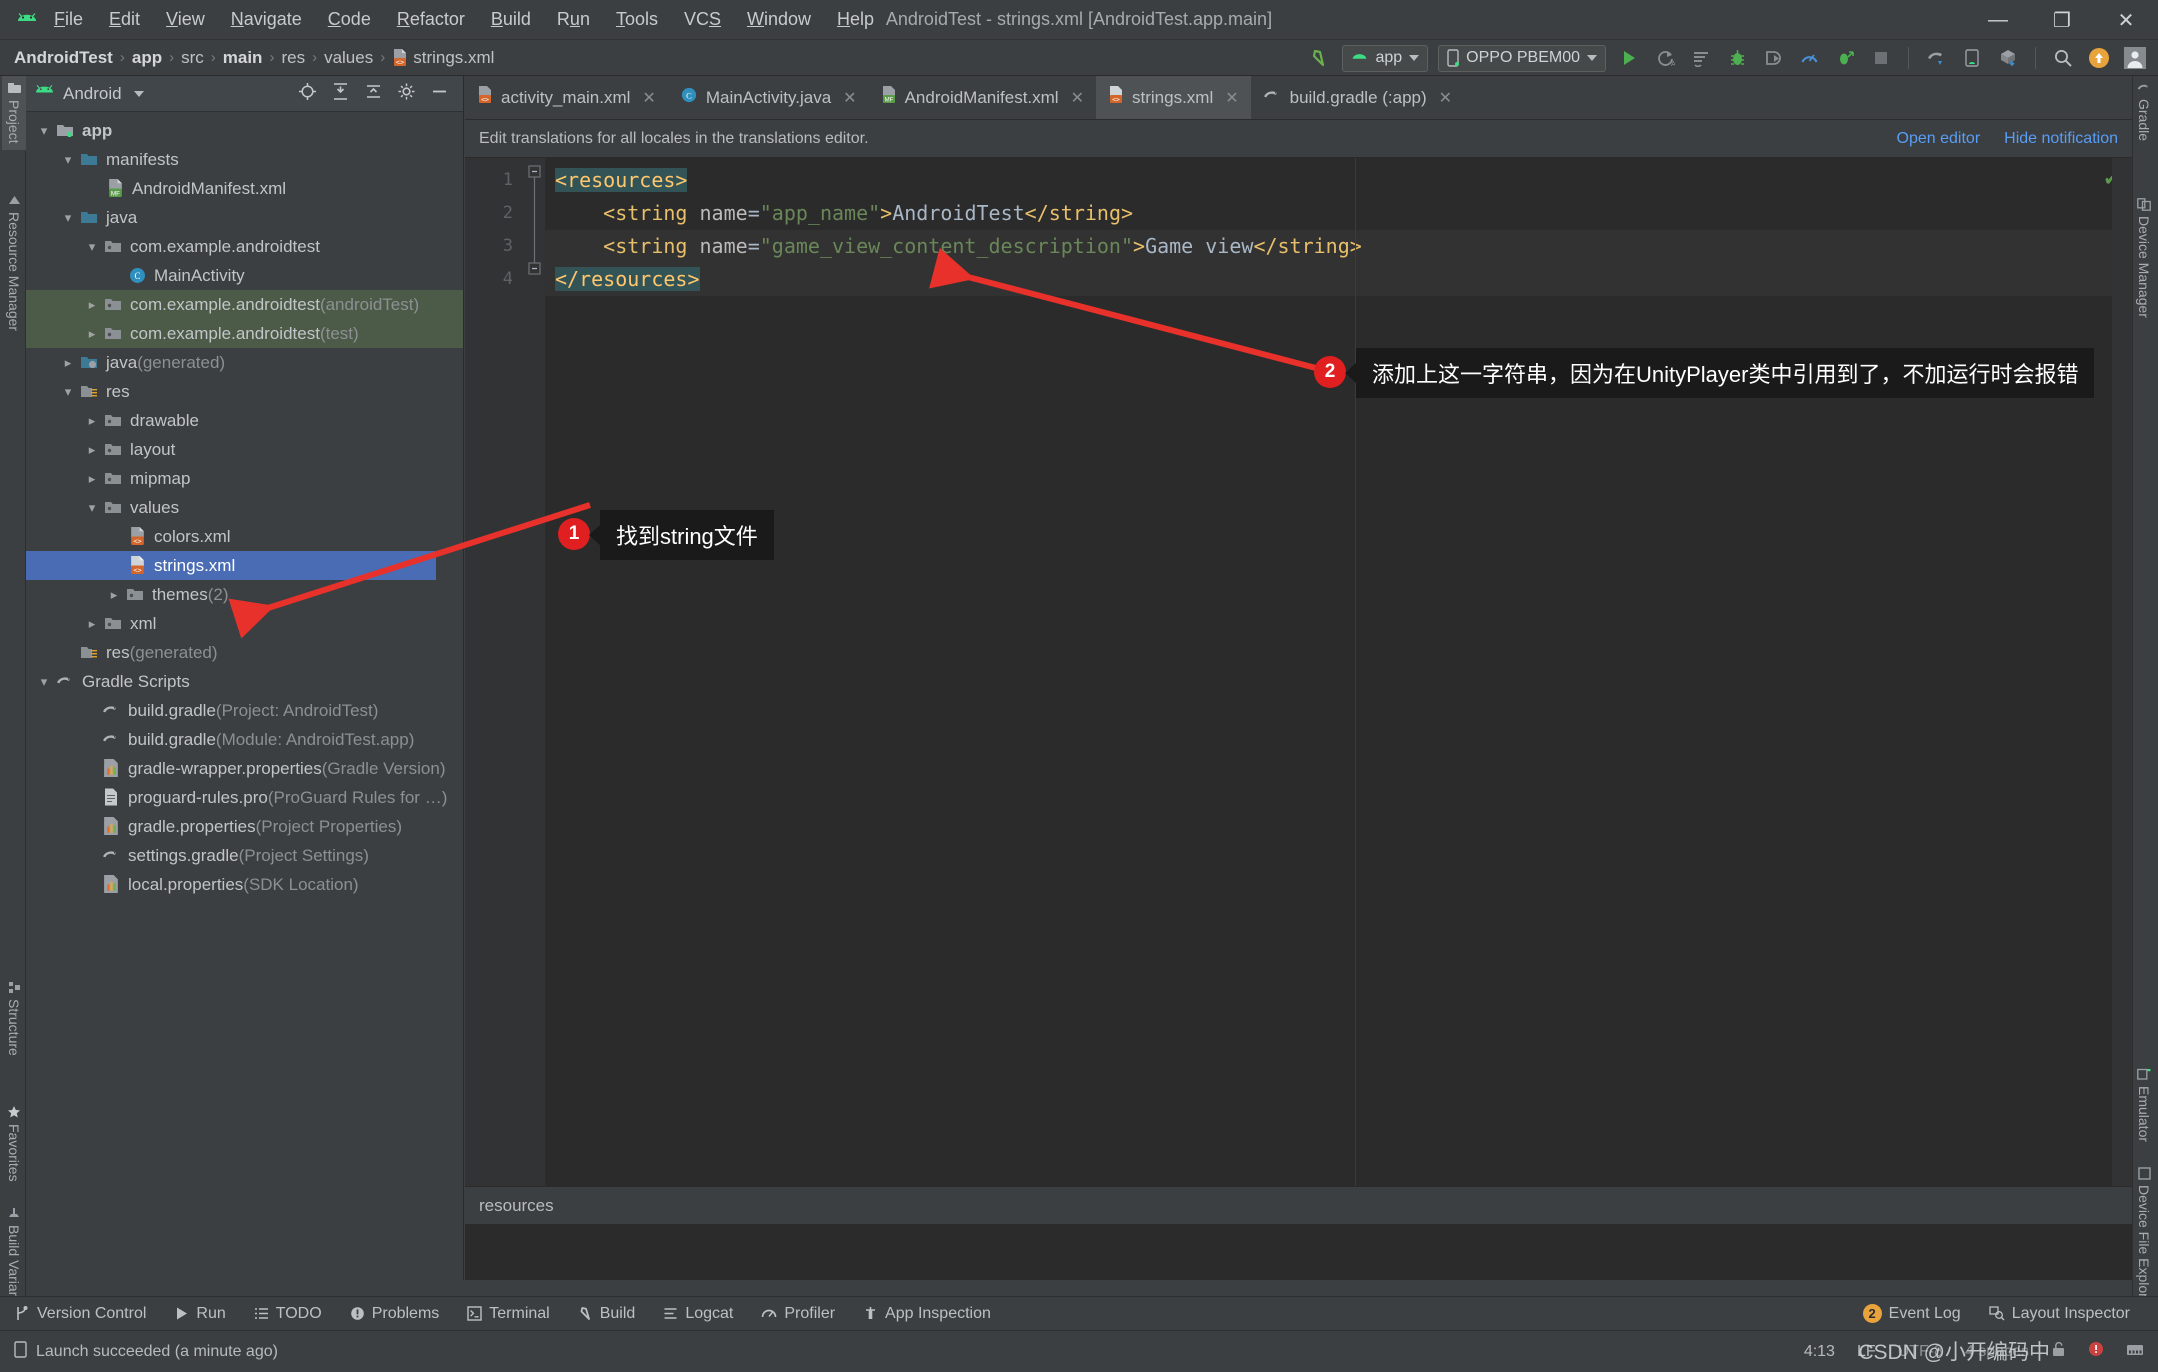  Describe the element at coordinates (243, 58) in the screenshot. I see `breadcrumb-item-main: main` at that location.